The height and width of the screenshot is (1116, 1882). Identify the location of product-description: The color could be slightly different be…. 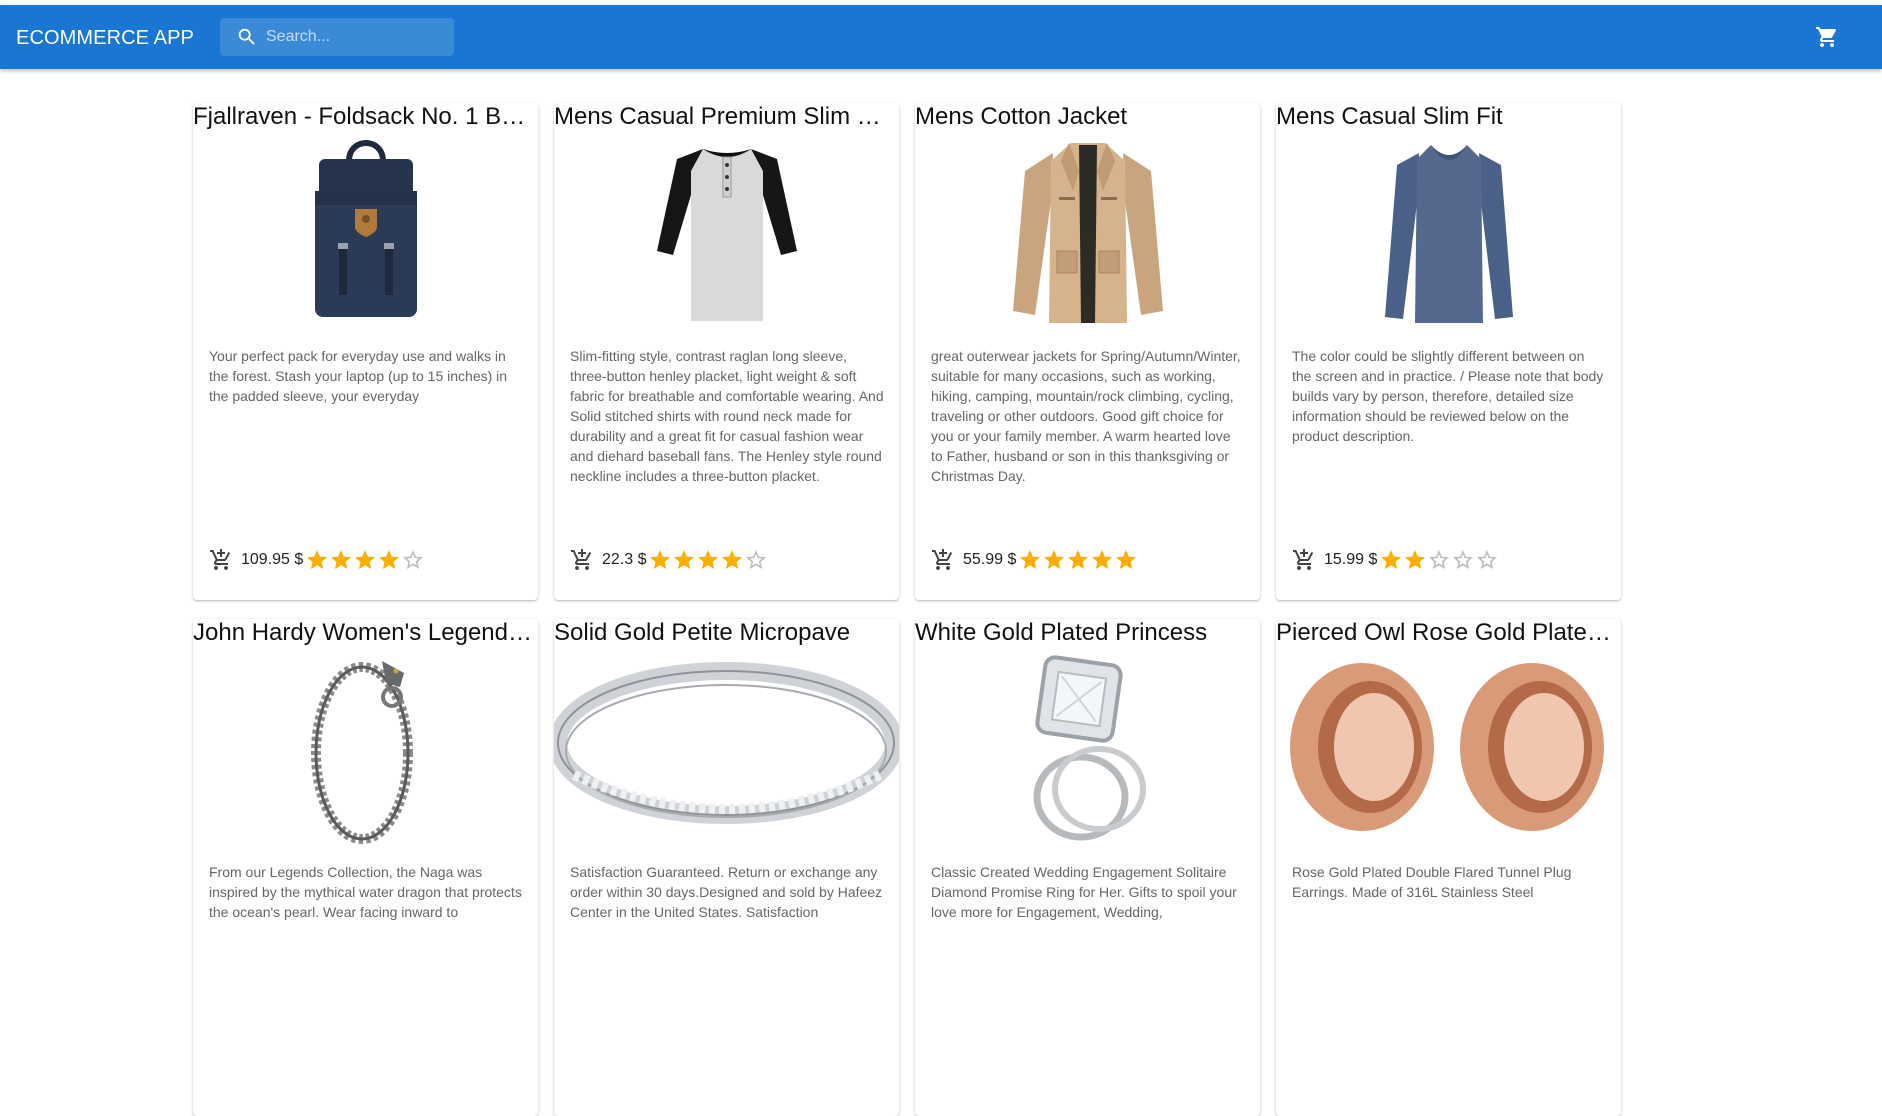
(1448, 396).